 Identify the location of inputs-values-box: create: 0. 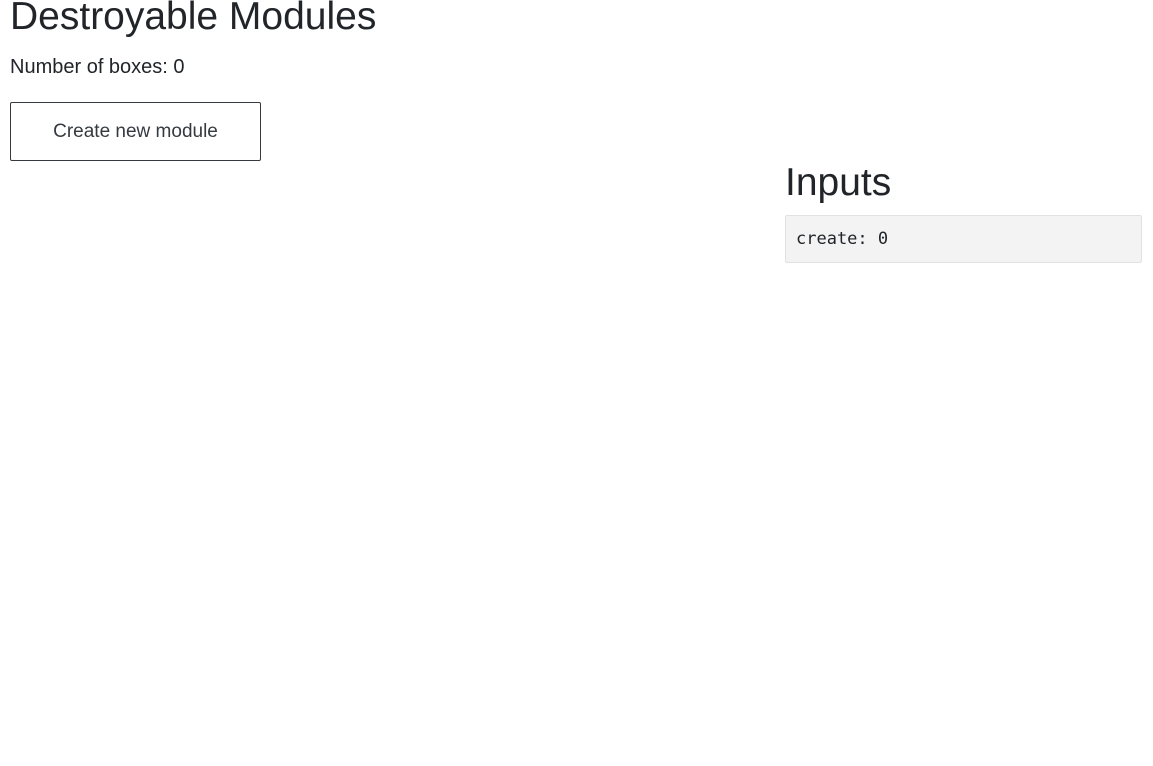
(963, 239).